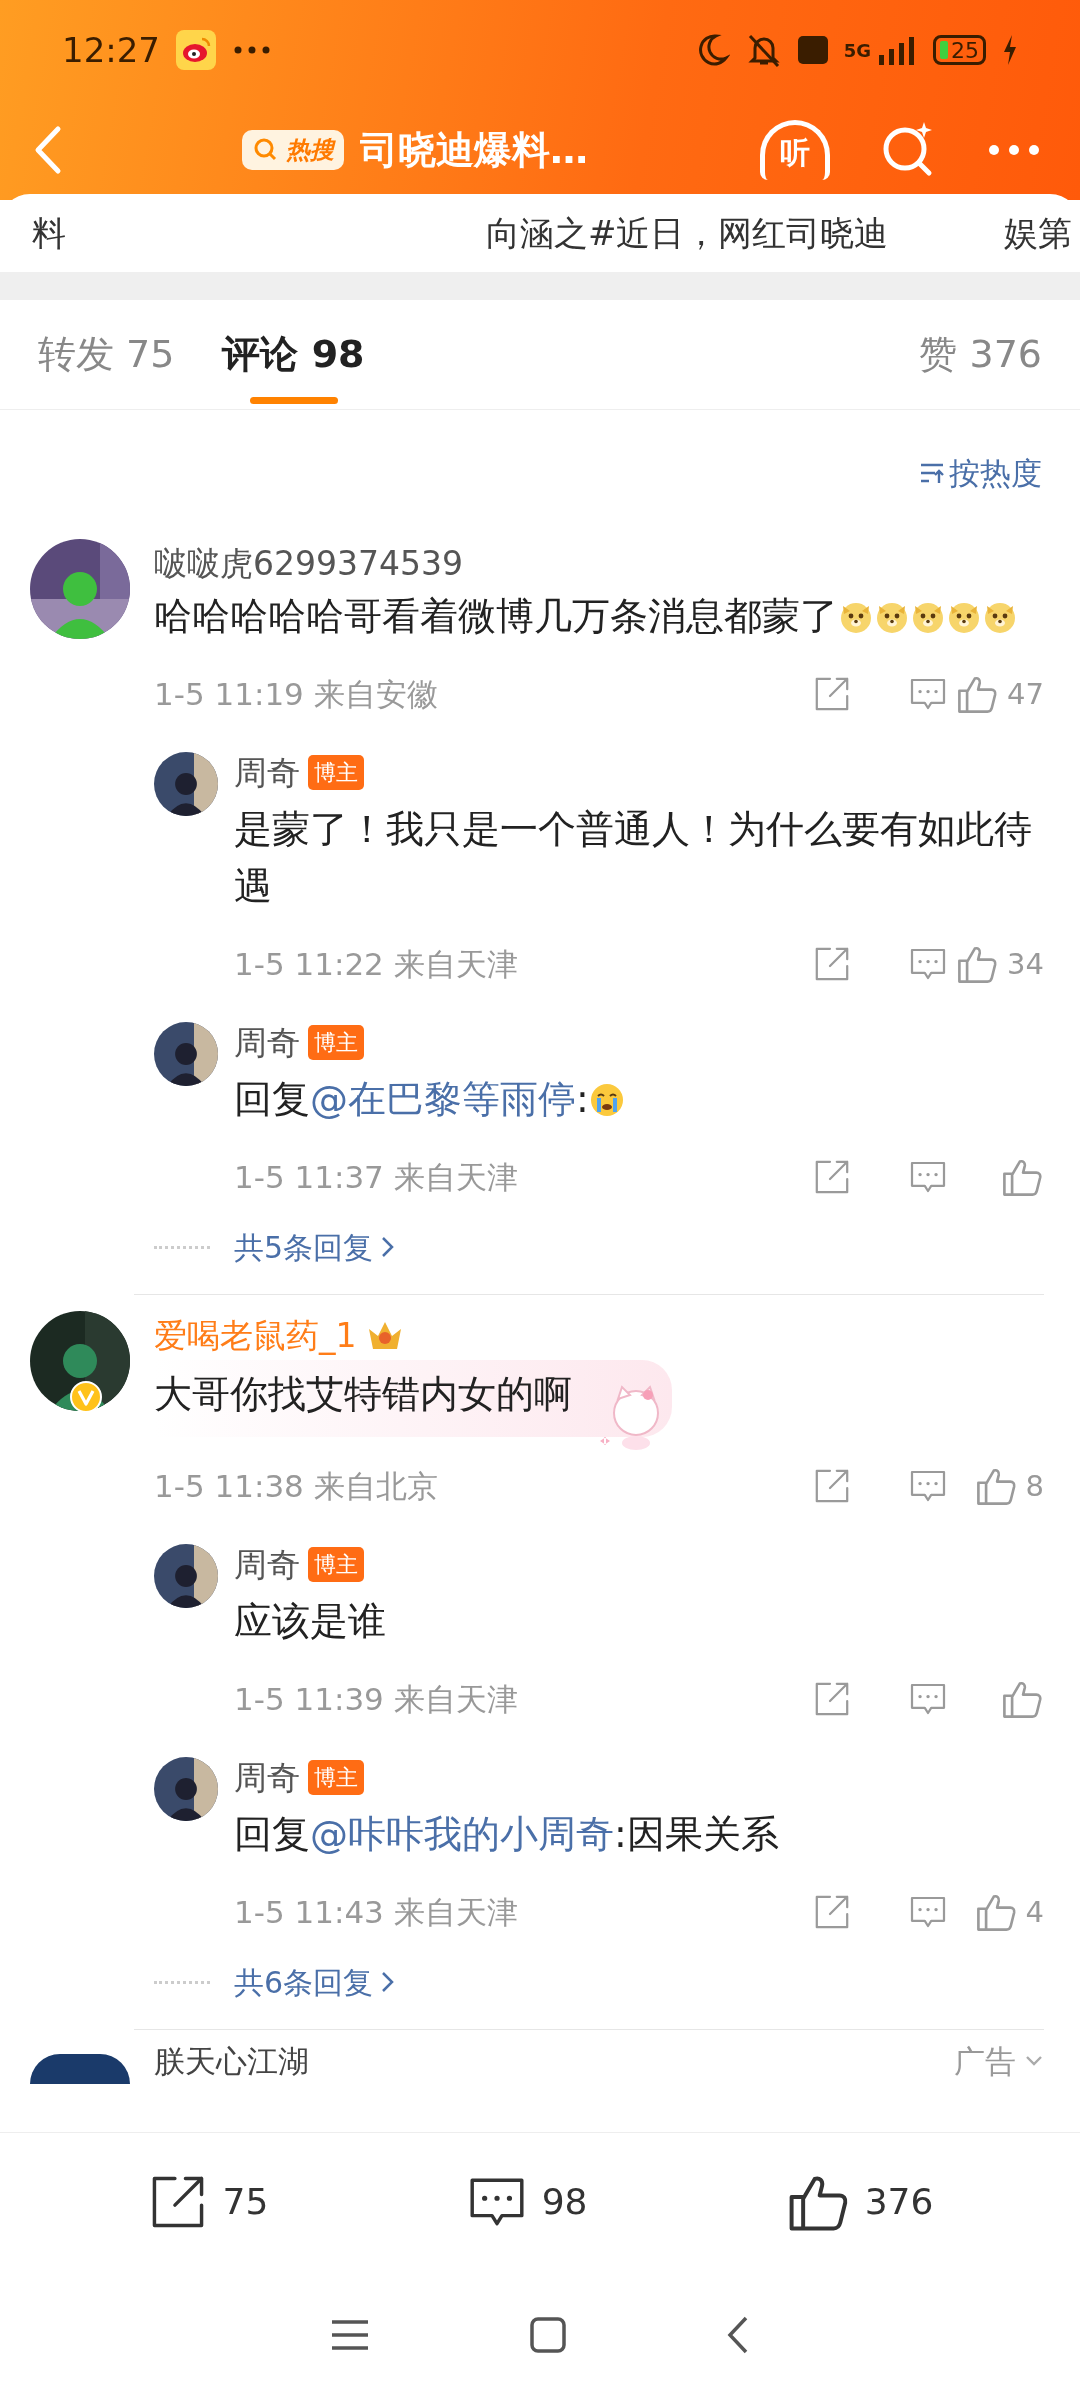  I want to click on network-label: 5G, so click(857, 50).